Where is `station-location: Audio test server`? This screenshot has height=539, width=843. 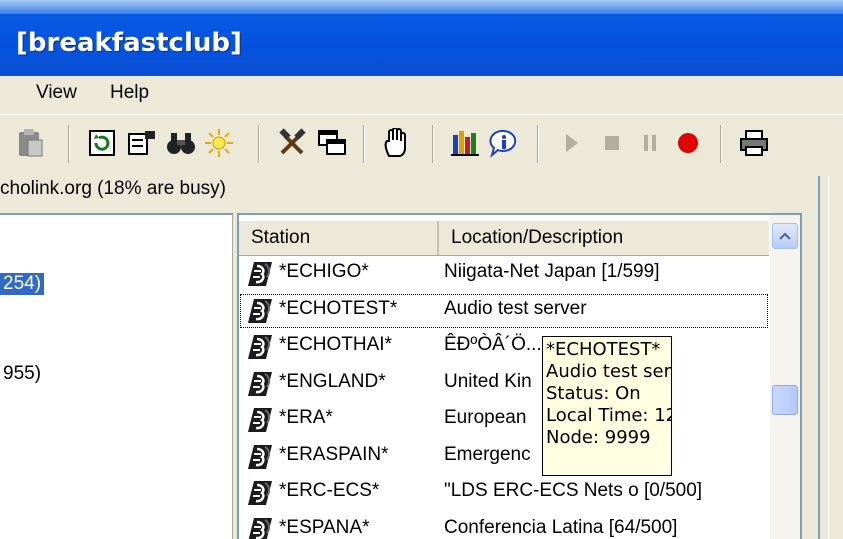
station-location: Audio test server is located at coordinates (515, 308).